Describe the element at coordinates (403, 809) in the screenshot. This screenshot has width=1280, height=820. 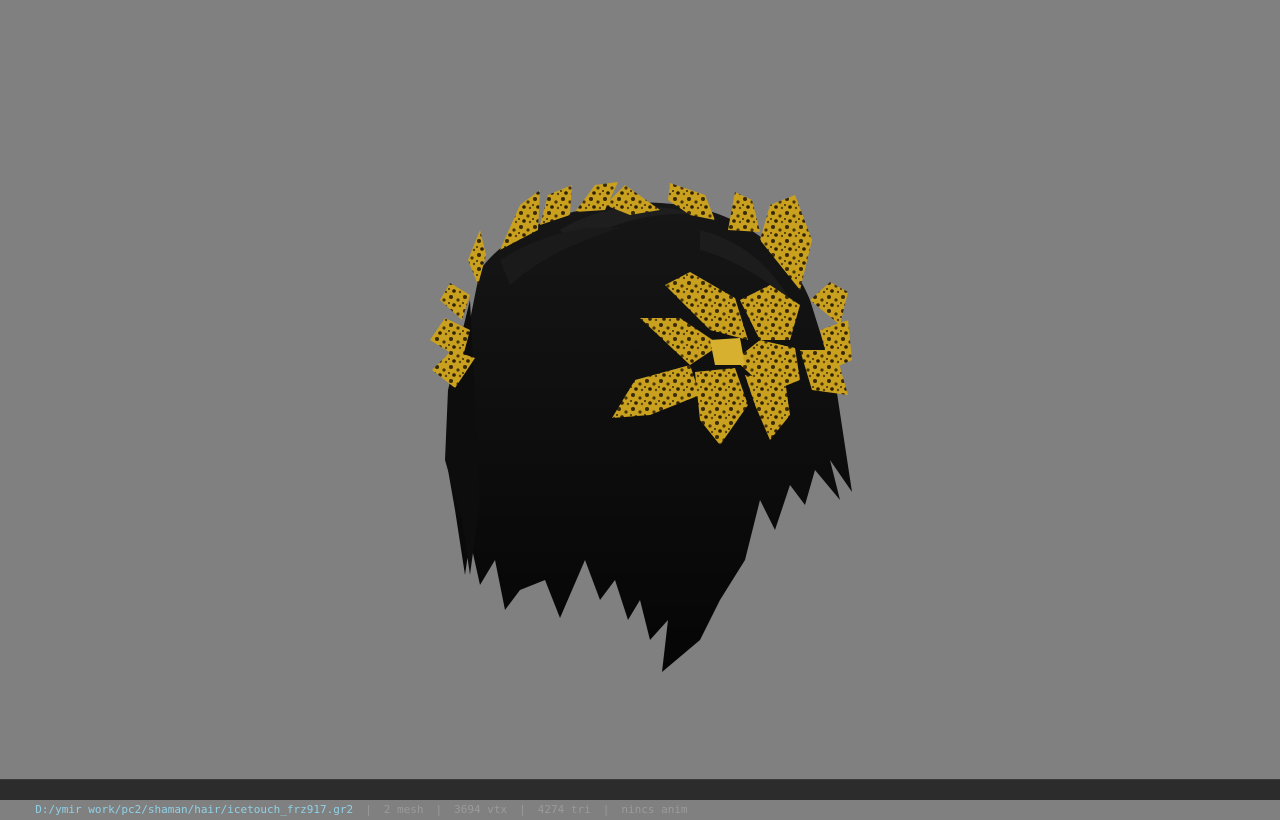
I see `mesh-count-label: 2 mesh` at that location.